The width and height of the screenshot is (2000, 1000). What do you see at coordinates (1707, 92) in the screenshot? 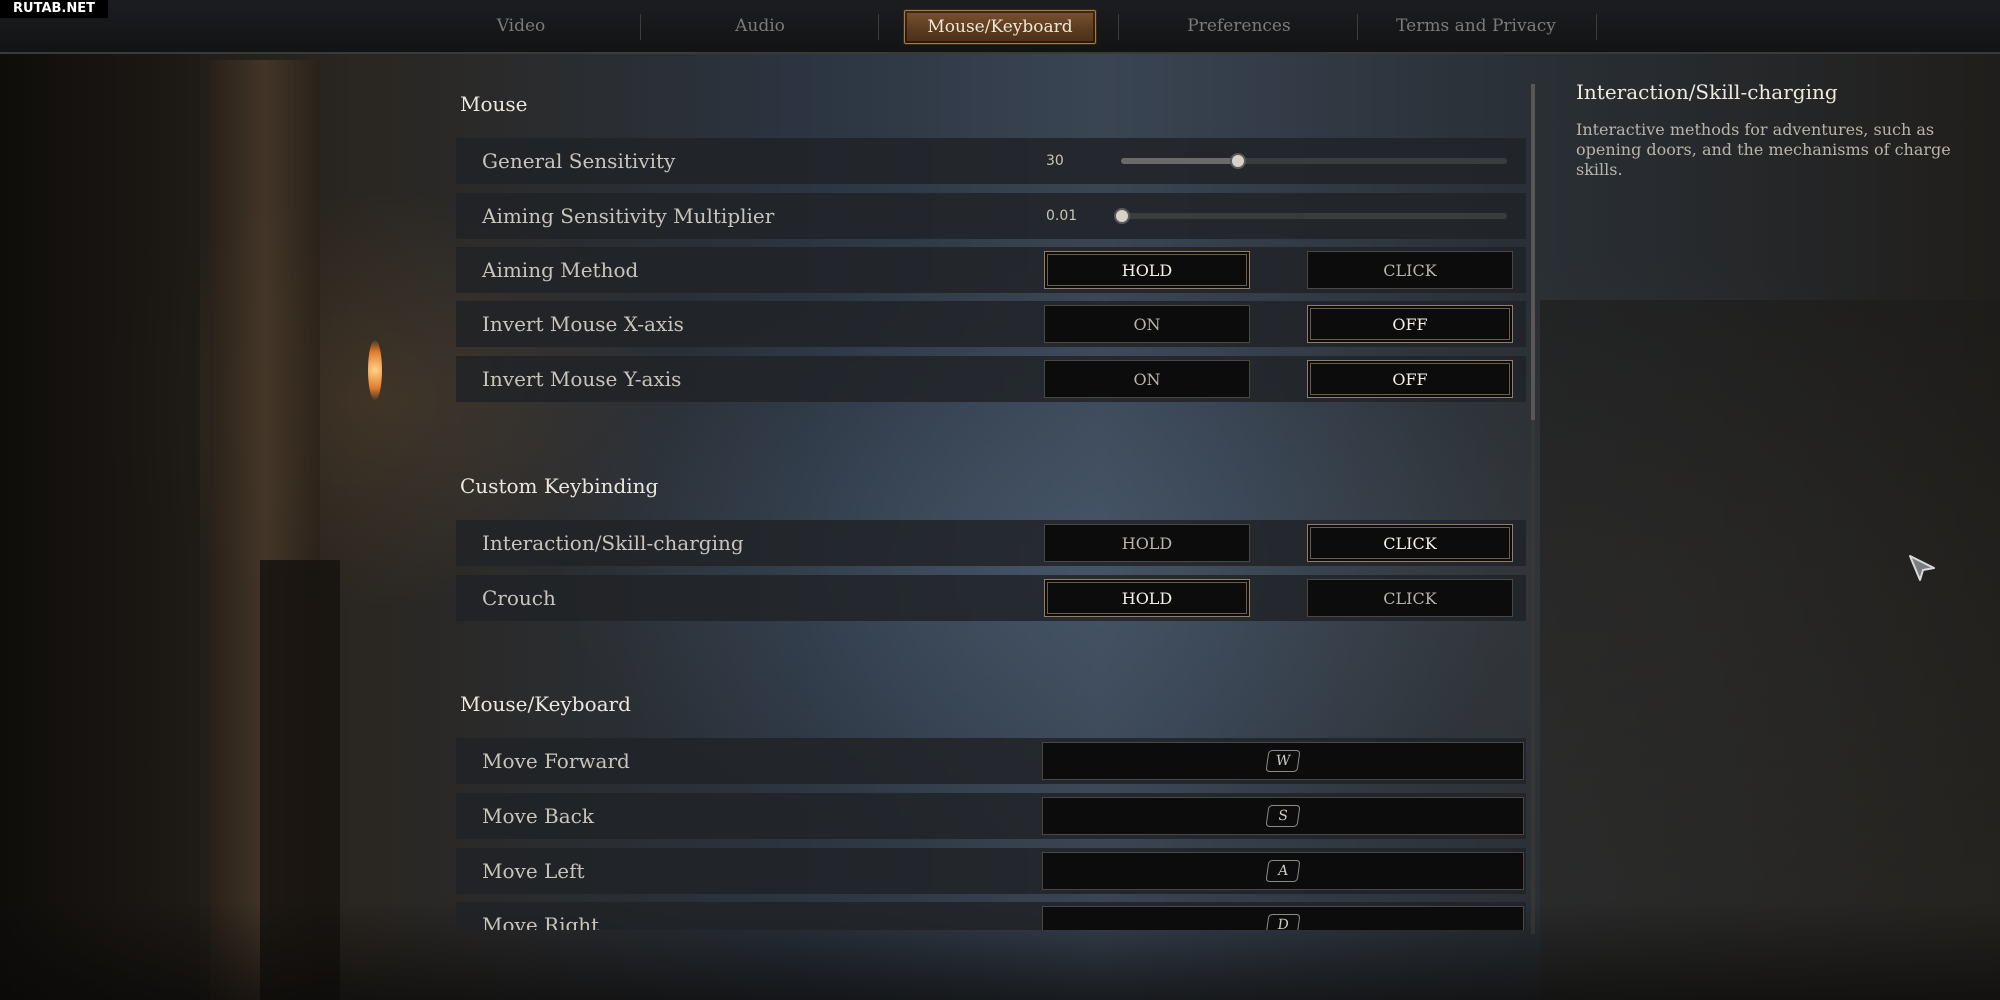
I see `info-panel-title: Interaction/Skill-charging` at bounding box center [1707, 92].